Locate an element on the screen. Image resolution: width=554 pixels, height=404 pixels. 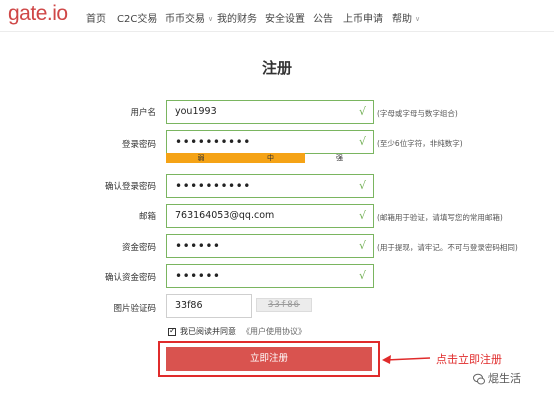
nav-home: 首页 is located at coordinates (96, 17).